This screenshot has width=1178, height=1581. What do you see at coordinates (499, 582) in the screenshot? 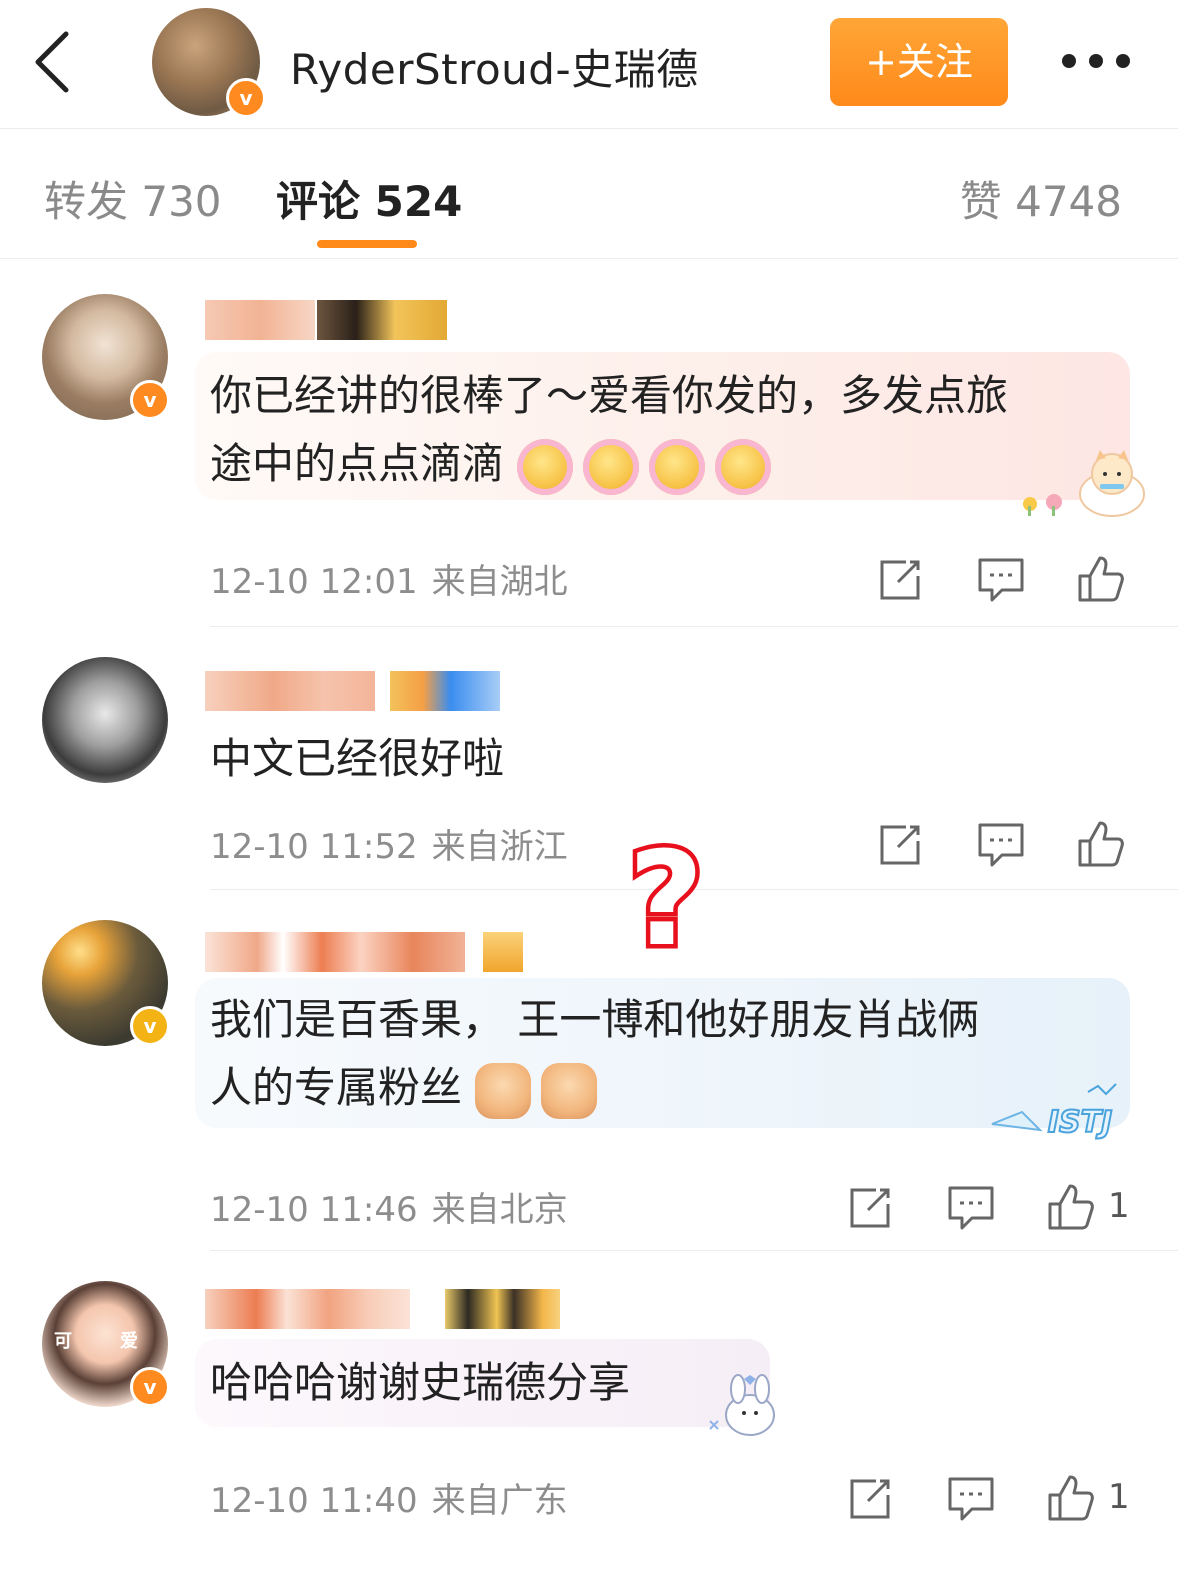
I see `comment-location: 来自湖北` at bounding box center [499, 582].